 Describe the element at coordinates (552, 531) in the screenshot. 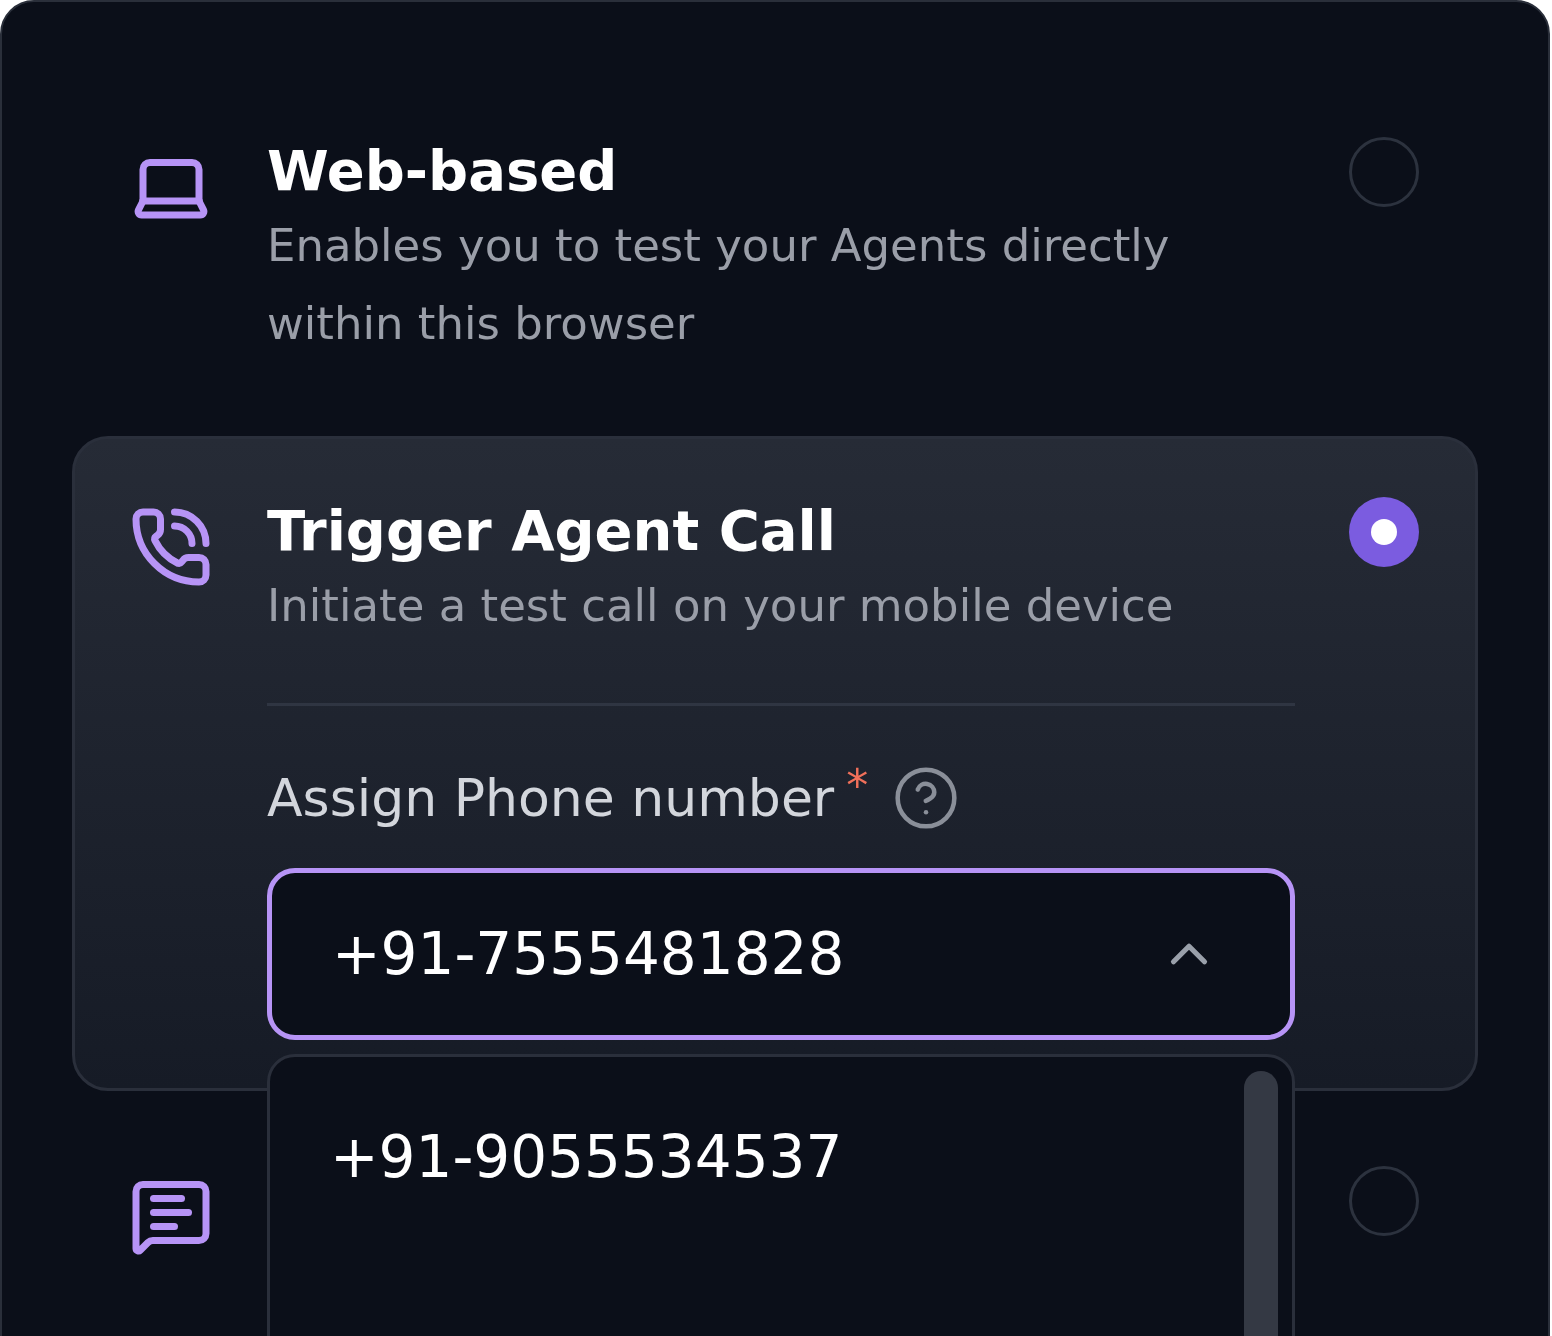

I see `option-title: Trigger Agent Call` at that location.